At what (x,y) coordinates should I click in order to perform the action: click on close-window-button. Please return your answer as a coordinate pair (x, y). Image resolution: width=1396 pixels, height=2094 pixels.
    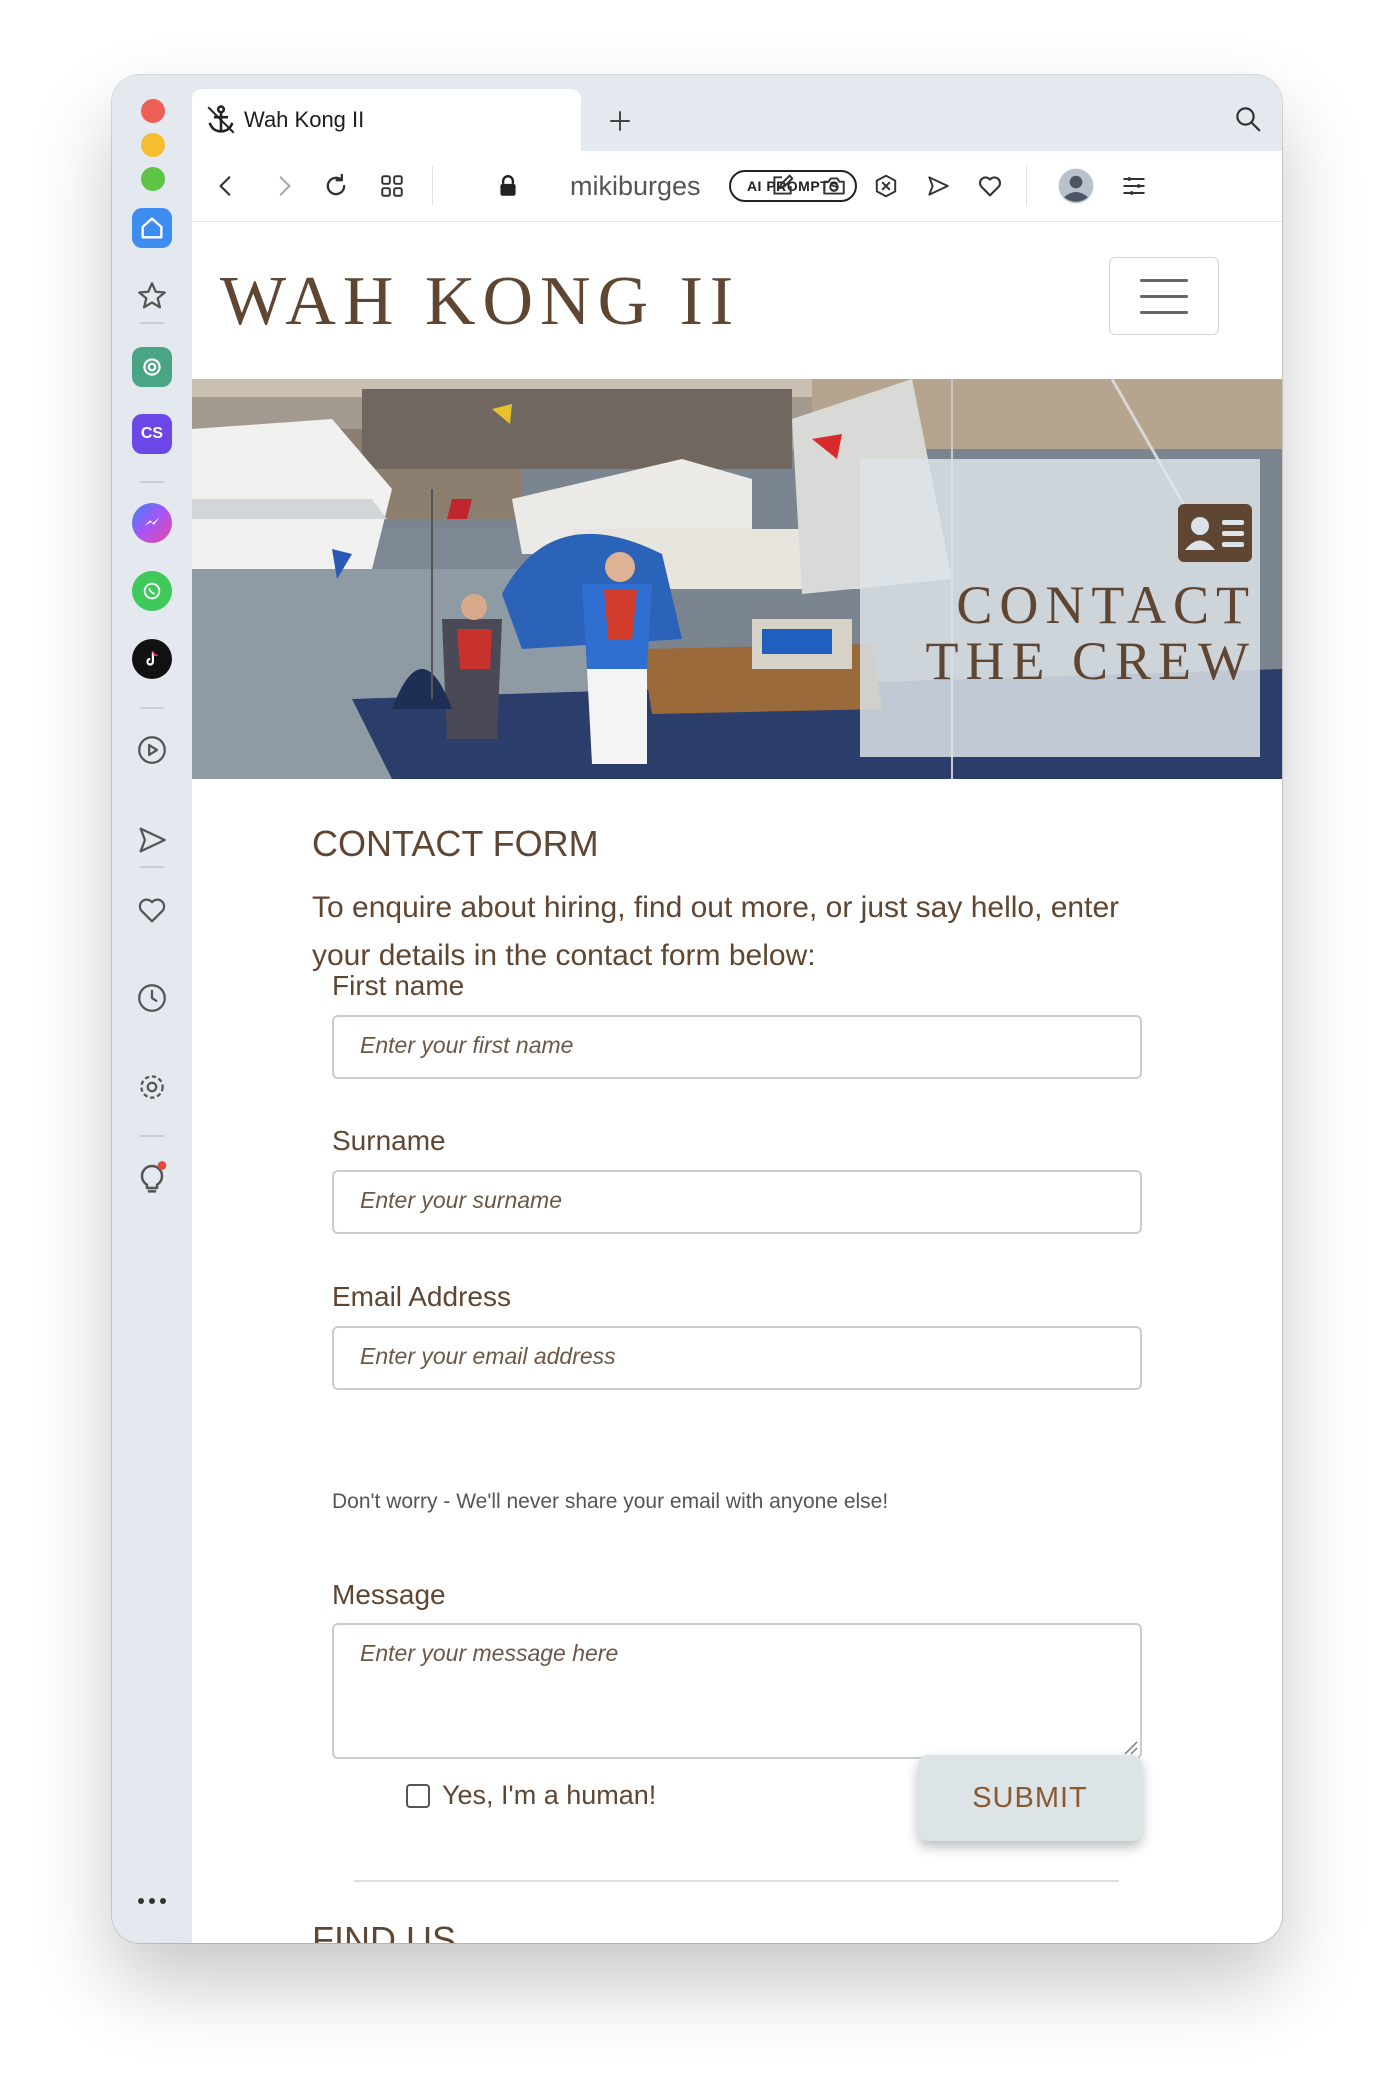
    Looking at the image, I should click on (153, 111).